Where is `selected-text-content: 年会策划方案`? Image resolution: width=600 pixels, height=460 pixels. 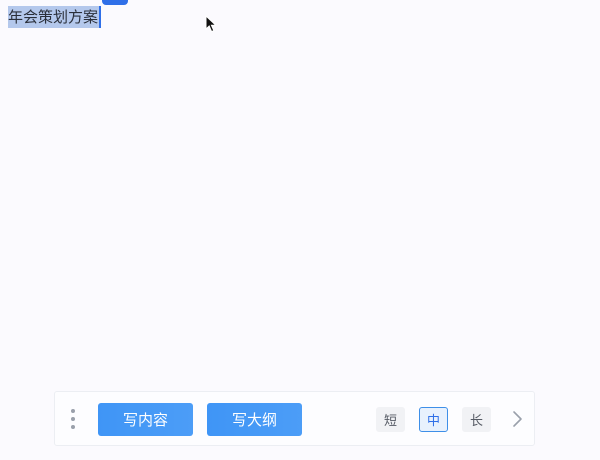 selected-text-content: 年会策划方案 is located at coordinates (53, 17).